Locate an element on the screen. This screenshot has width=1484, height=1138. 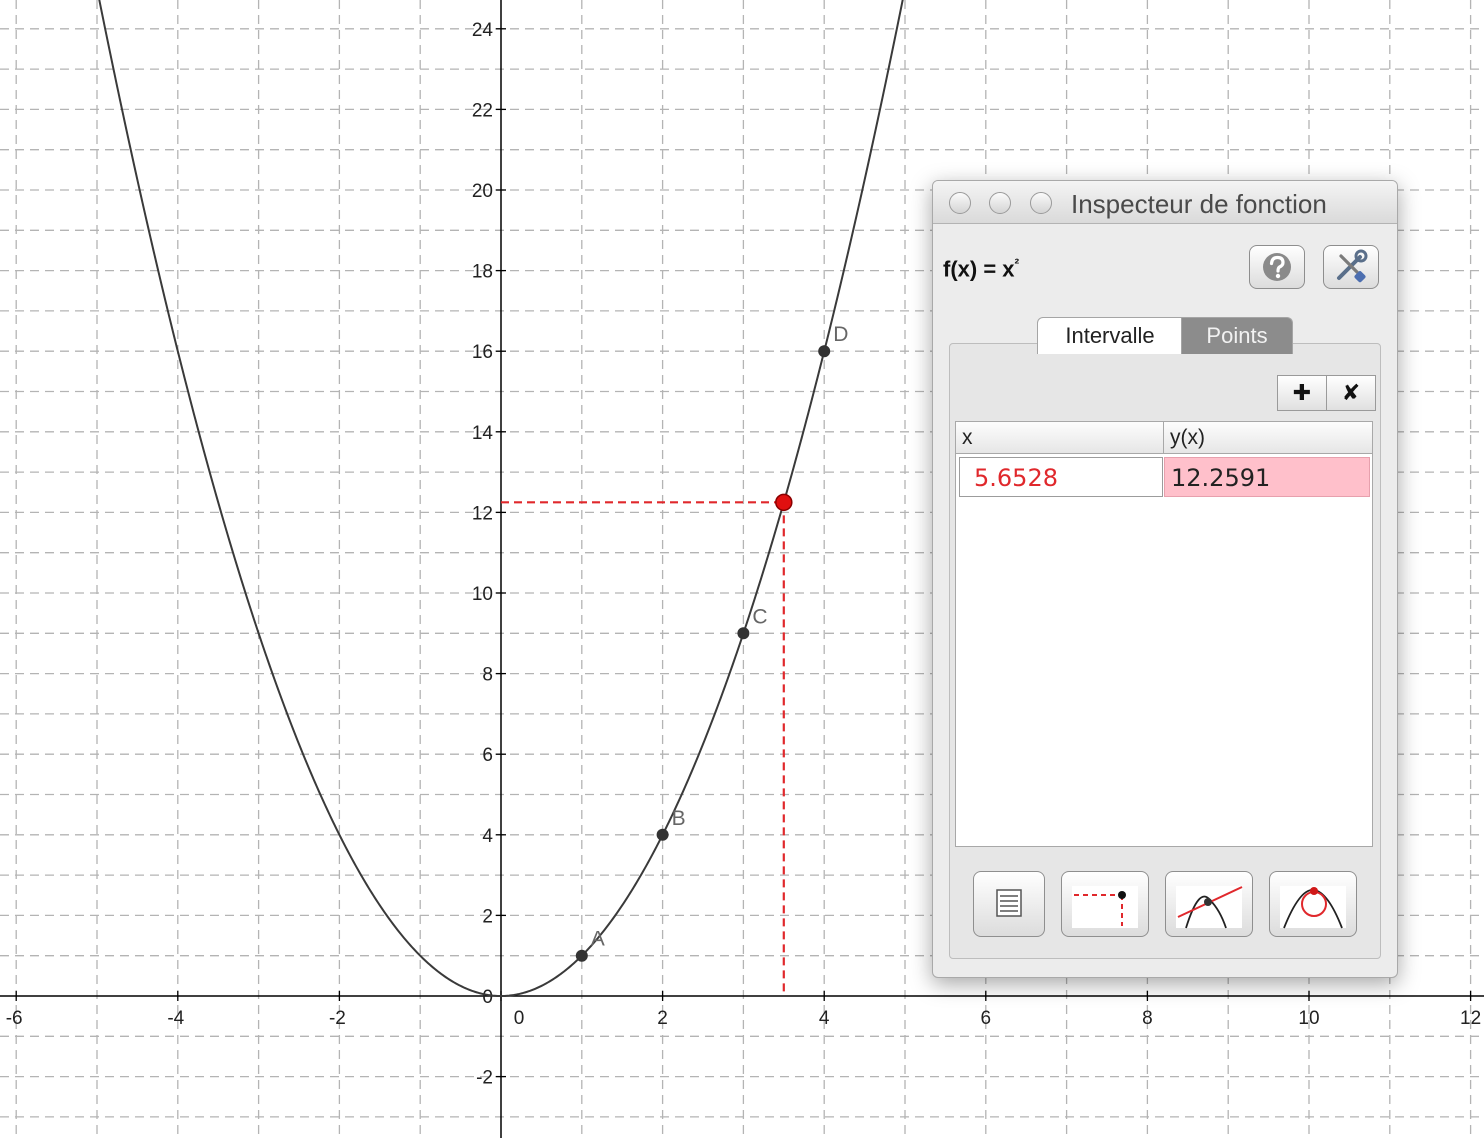
y-tick-label: 16 is located at coordinates (482, 352).